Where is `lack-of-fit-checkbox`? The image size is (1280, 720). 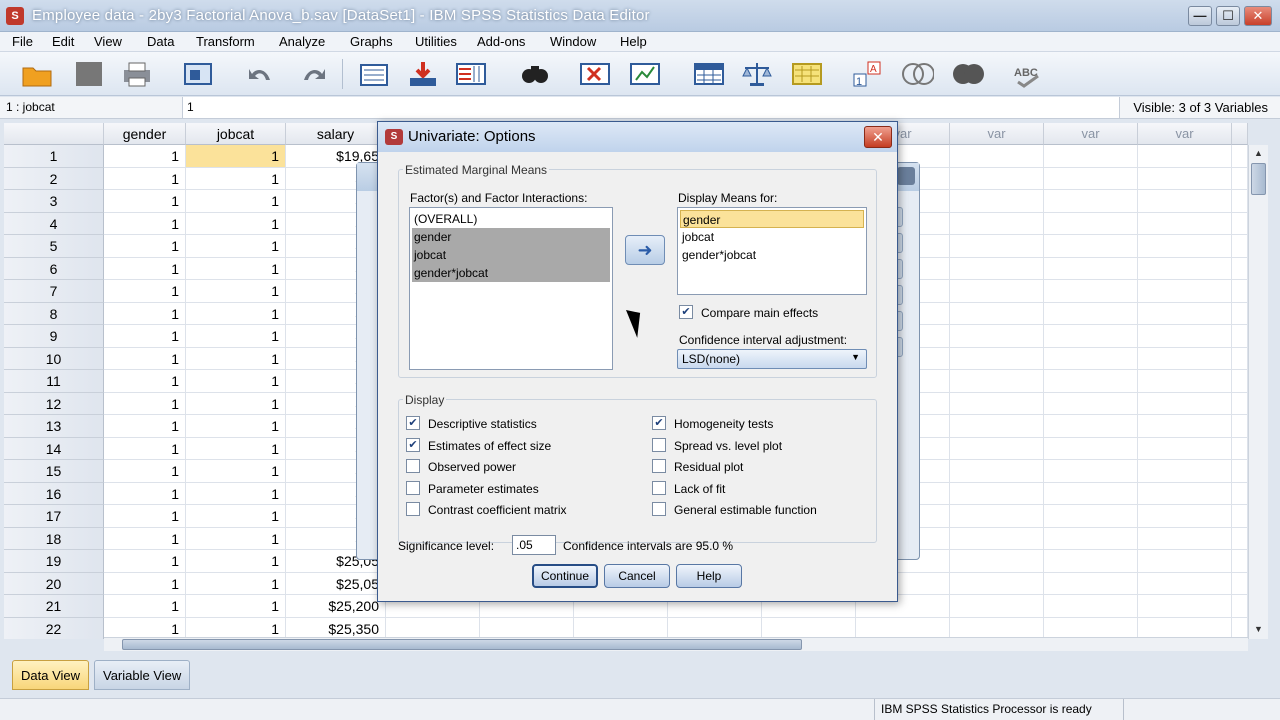 lack-of-fit-checkbox is located at coordinates (659, 488).